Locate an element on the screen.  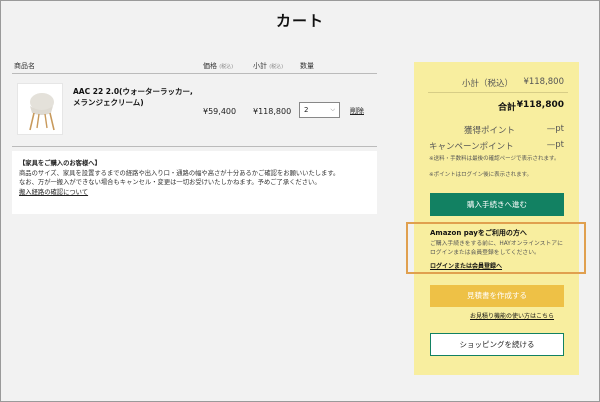
summary-campaign-value: —pt is located at coordinates (555, 145).